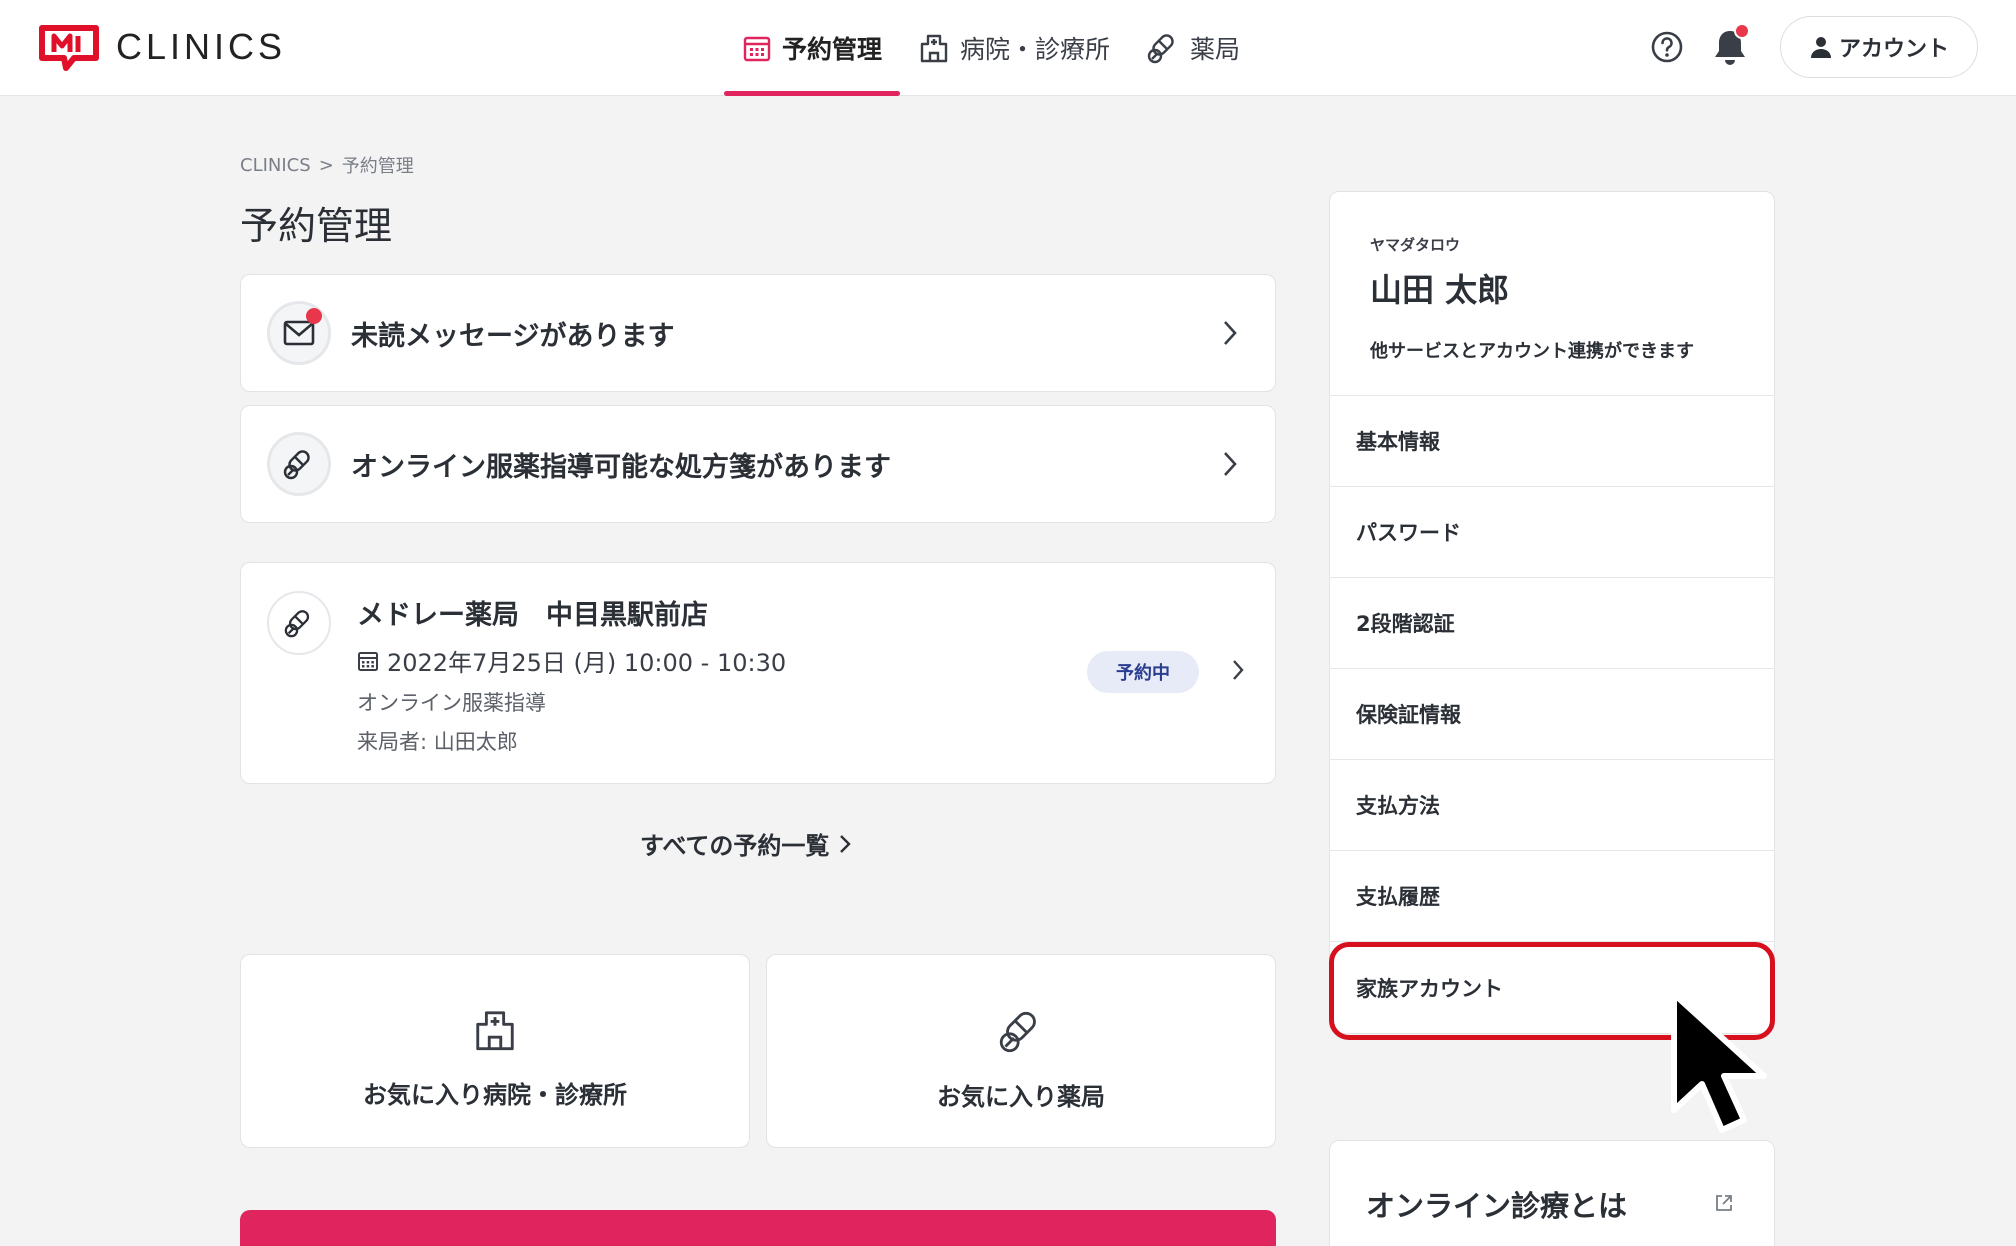 The width and height of the screenshot is (2016, 1246). I want to click on info-card-title: オンライン診療とは, so click(1497, 1206).